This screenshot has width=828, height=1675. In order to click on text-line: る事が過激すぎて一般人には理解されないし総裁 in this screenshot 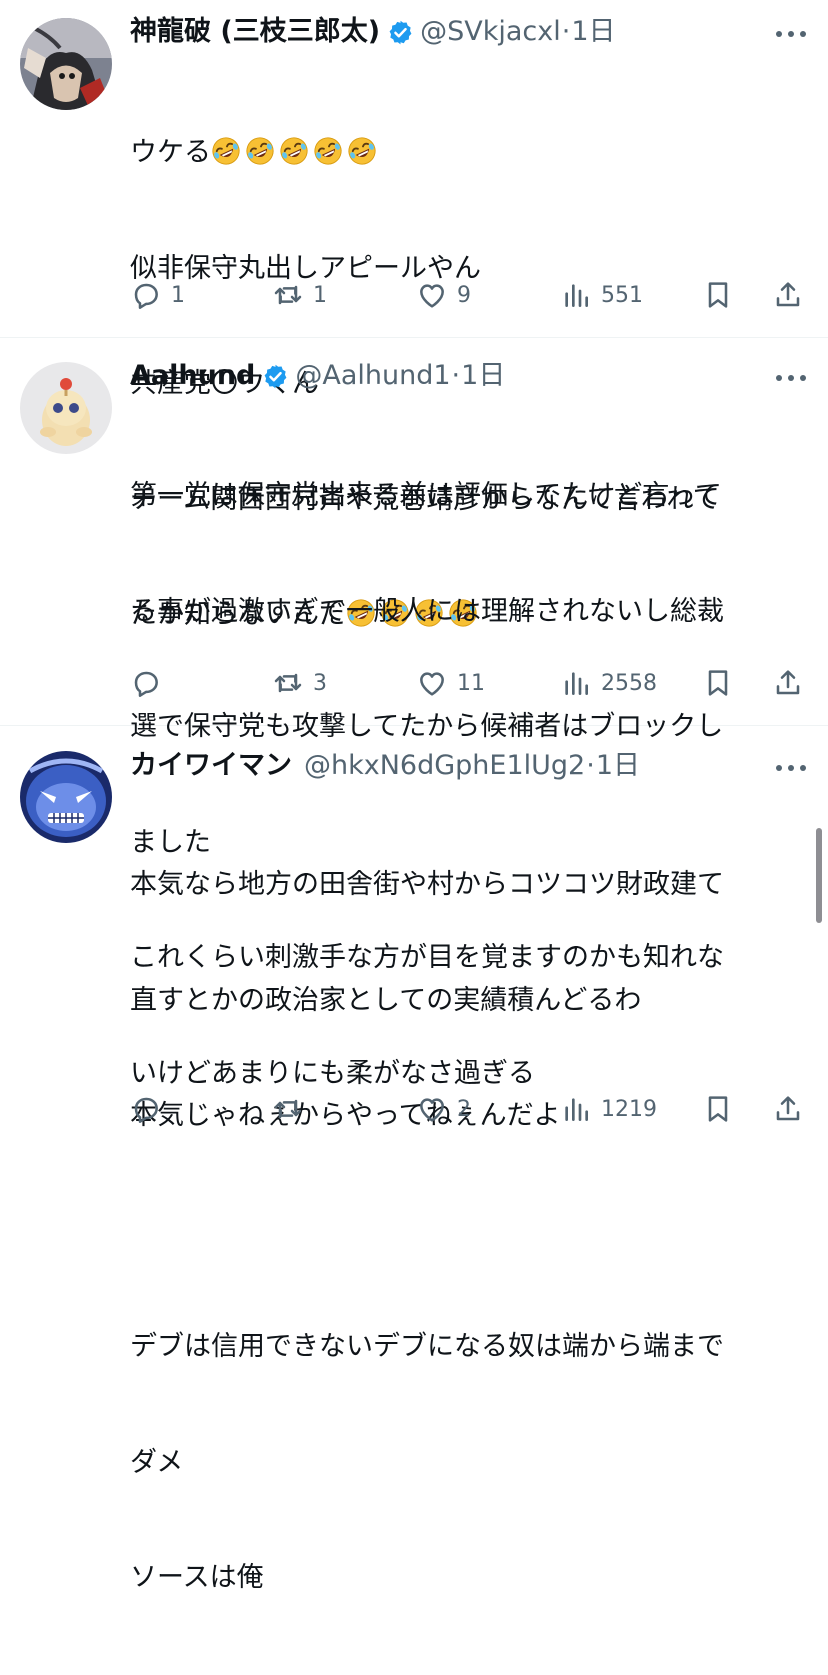, I will do `click(427, 611)`.